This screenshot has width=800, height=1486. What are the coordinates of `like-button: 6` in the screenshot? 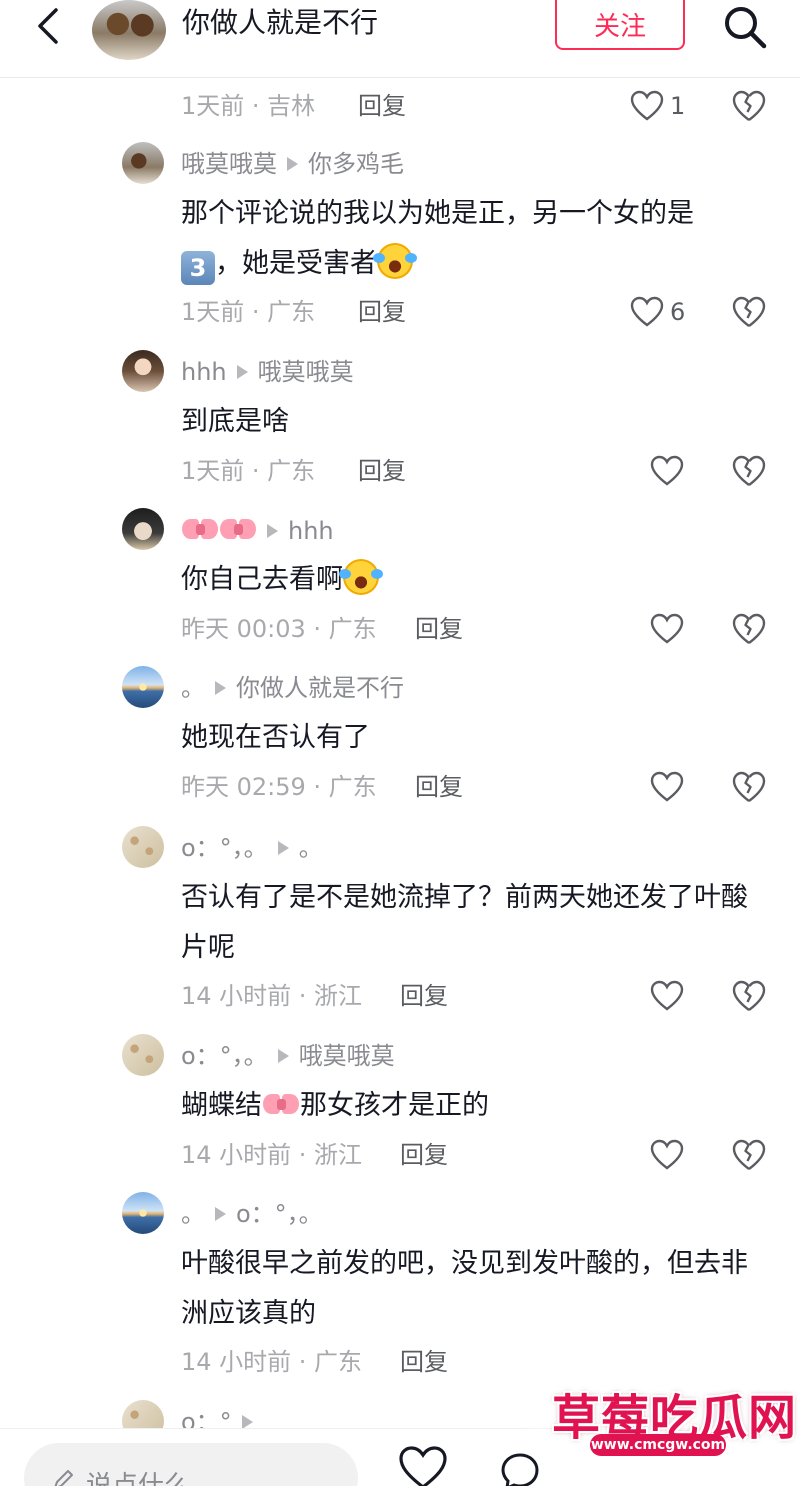 It's located at (660, 312).